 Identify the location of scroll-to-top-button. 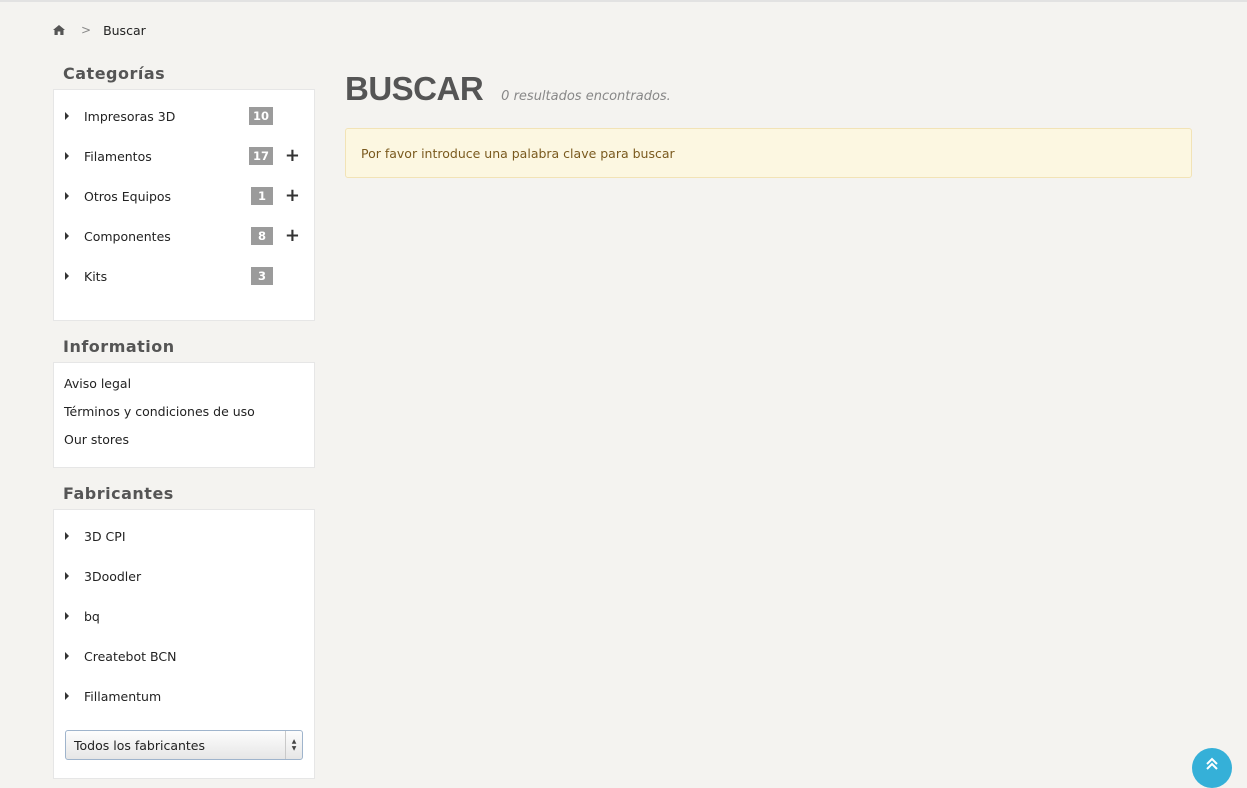
(1212, 768).